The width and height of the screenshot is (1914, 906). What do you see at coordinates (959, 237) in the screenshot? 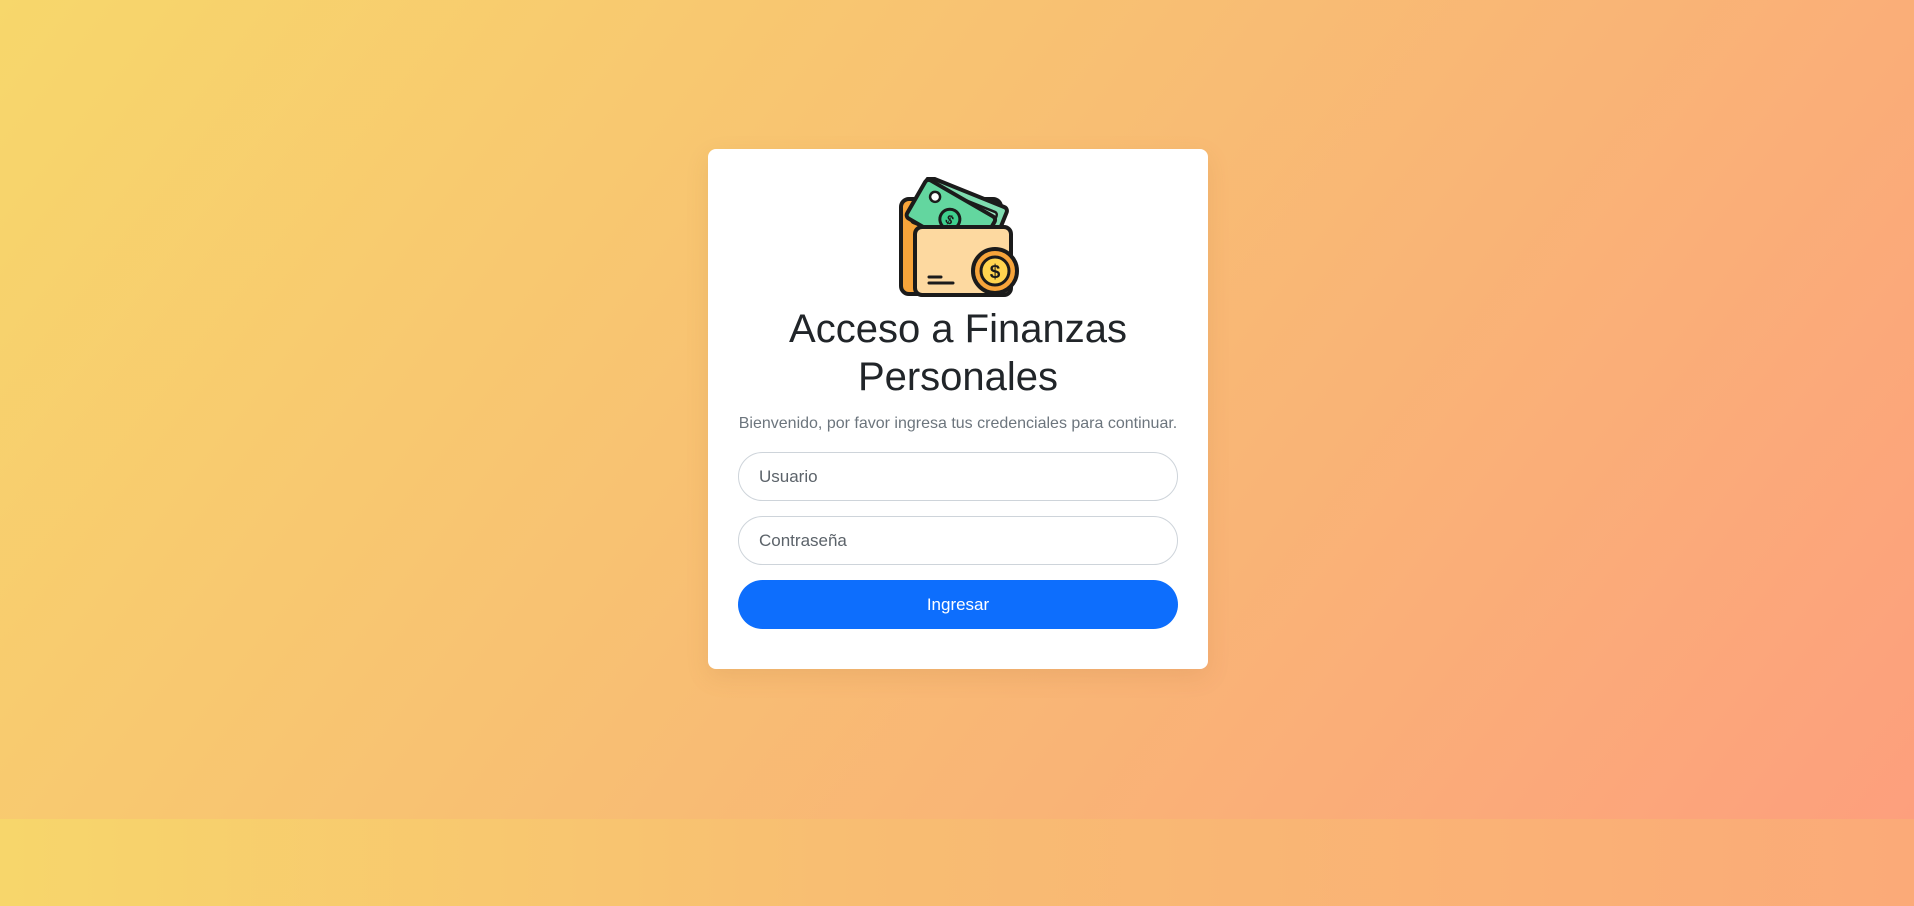
I see `wallet-money-icon: $ $` at bounding box center [959, 237].